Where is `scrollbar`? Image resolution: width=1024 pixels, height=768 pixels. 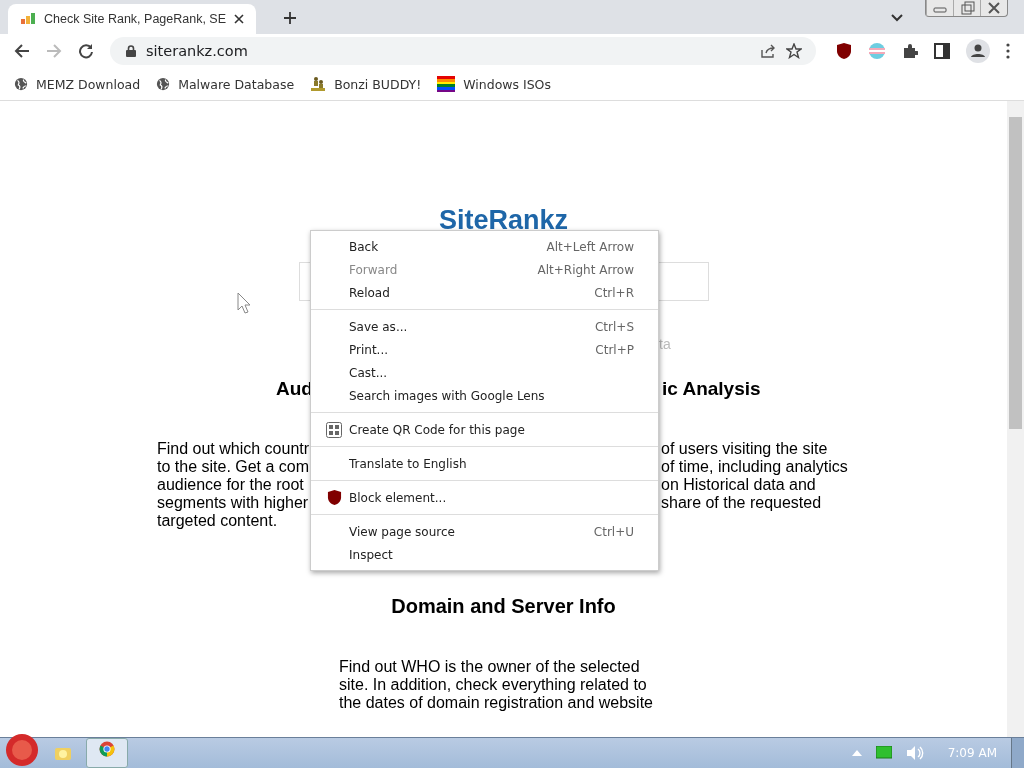 scrollbar is located at coordinates (1015, 419).